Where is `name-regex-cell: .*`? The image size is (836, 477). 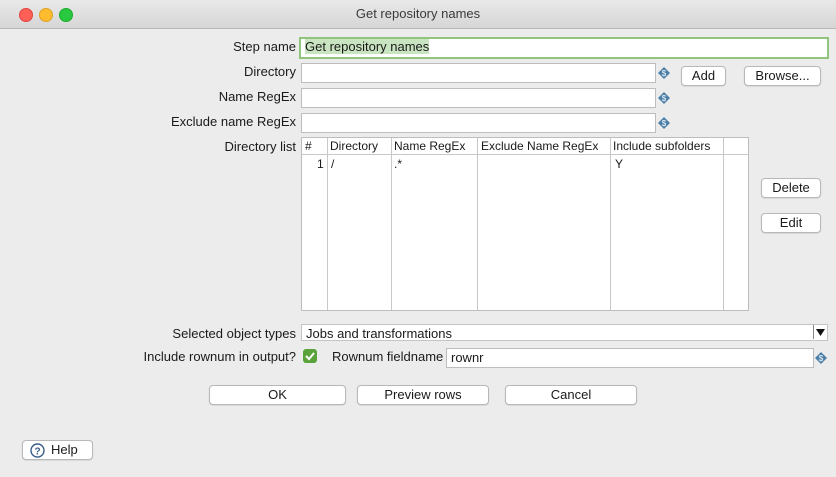
name-regex-cell: .* is located at coordinates (398, 164).